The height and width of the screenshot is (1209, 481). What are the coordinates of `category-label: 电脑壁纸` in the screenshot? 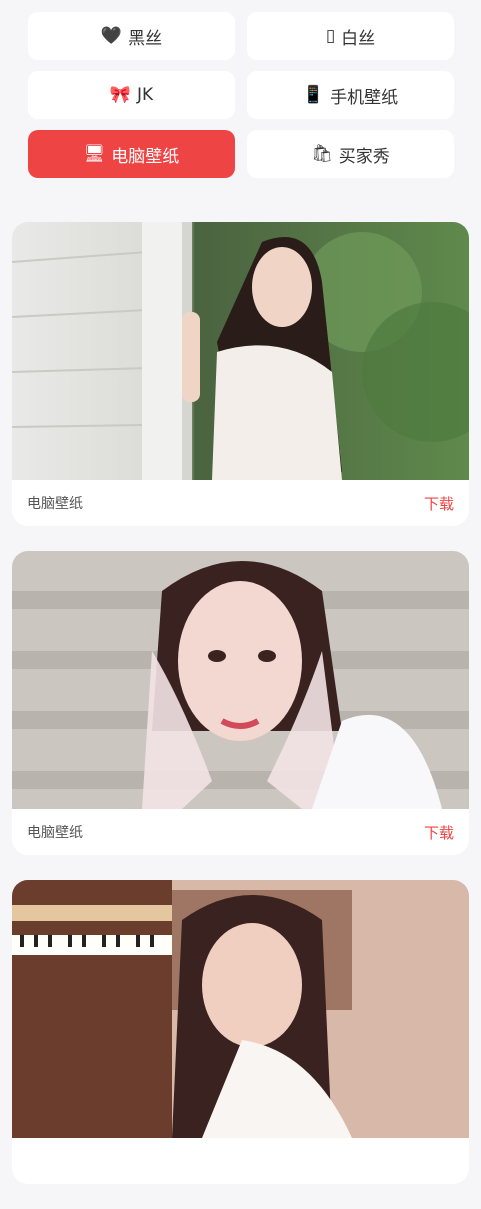 It's located at (145, 156).